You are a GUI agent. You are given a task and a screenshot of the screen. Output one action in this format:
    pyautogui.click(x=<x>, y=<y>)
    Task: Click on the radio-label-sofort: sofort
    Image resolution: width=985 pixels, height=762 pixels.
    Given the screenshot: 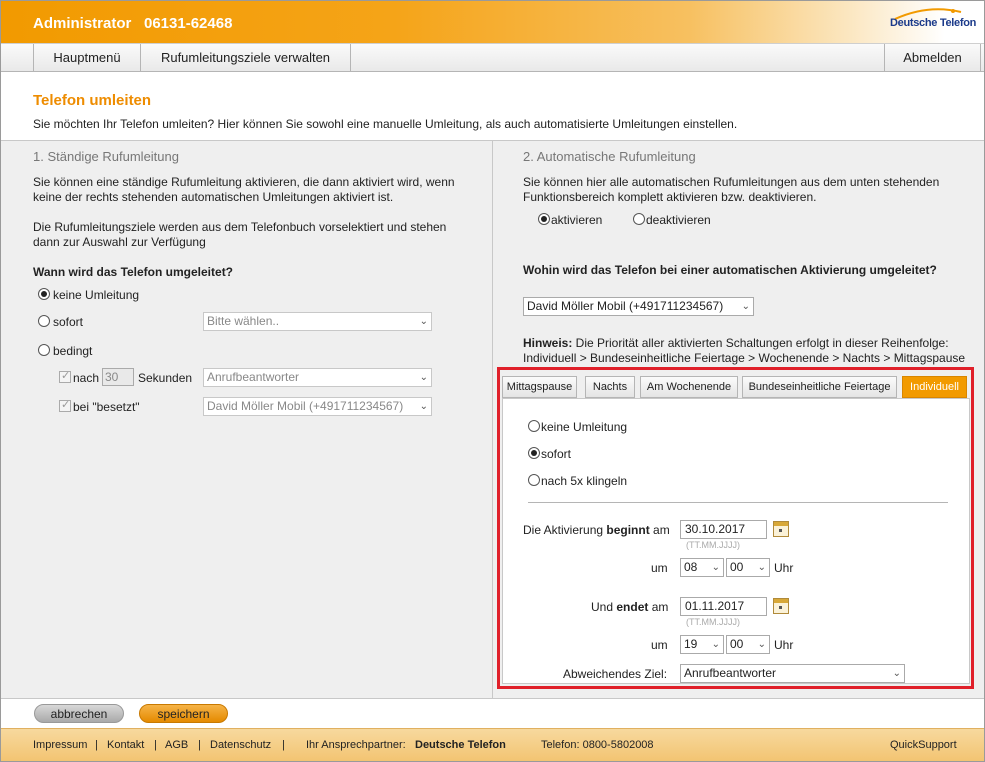 What is the action you would take?
    pyautogui.click(x=68, y=322)
    